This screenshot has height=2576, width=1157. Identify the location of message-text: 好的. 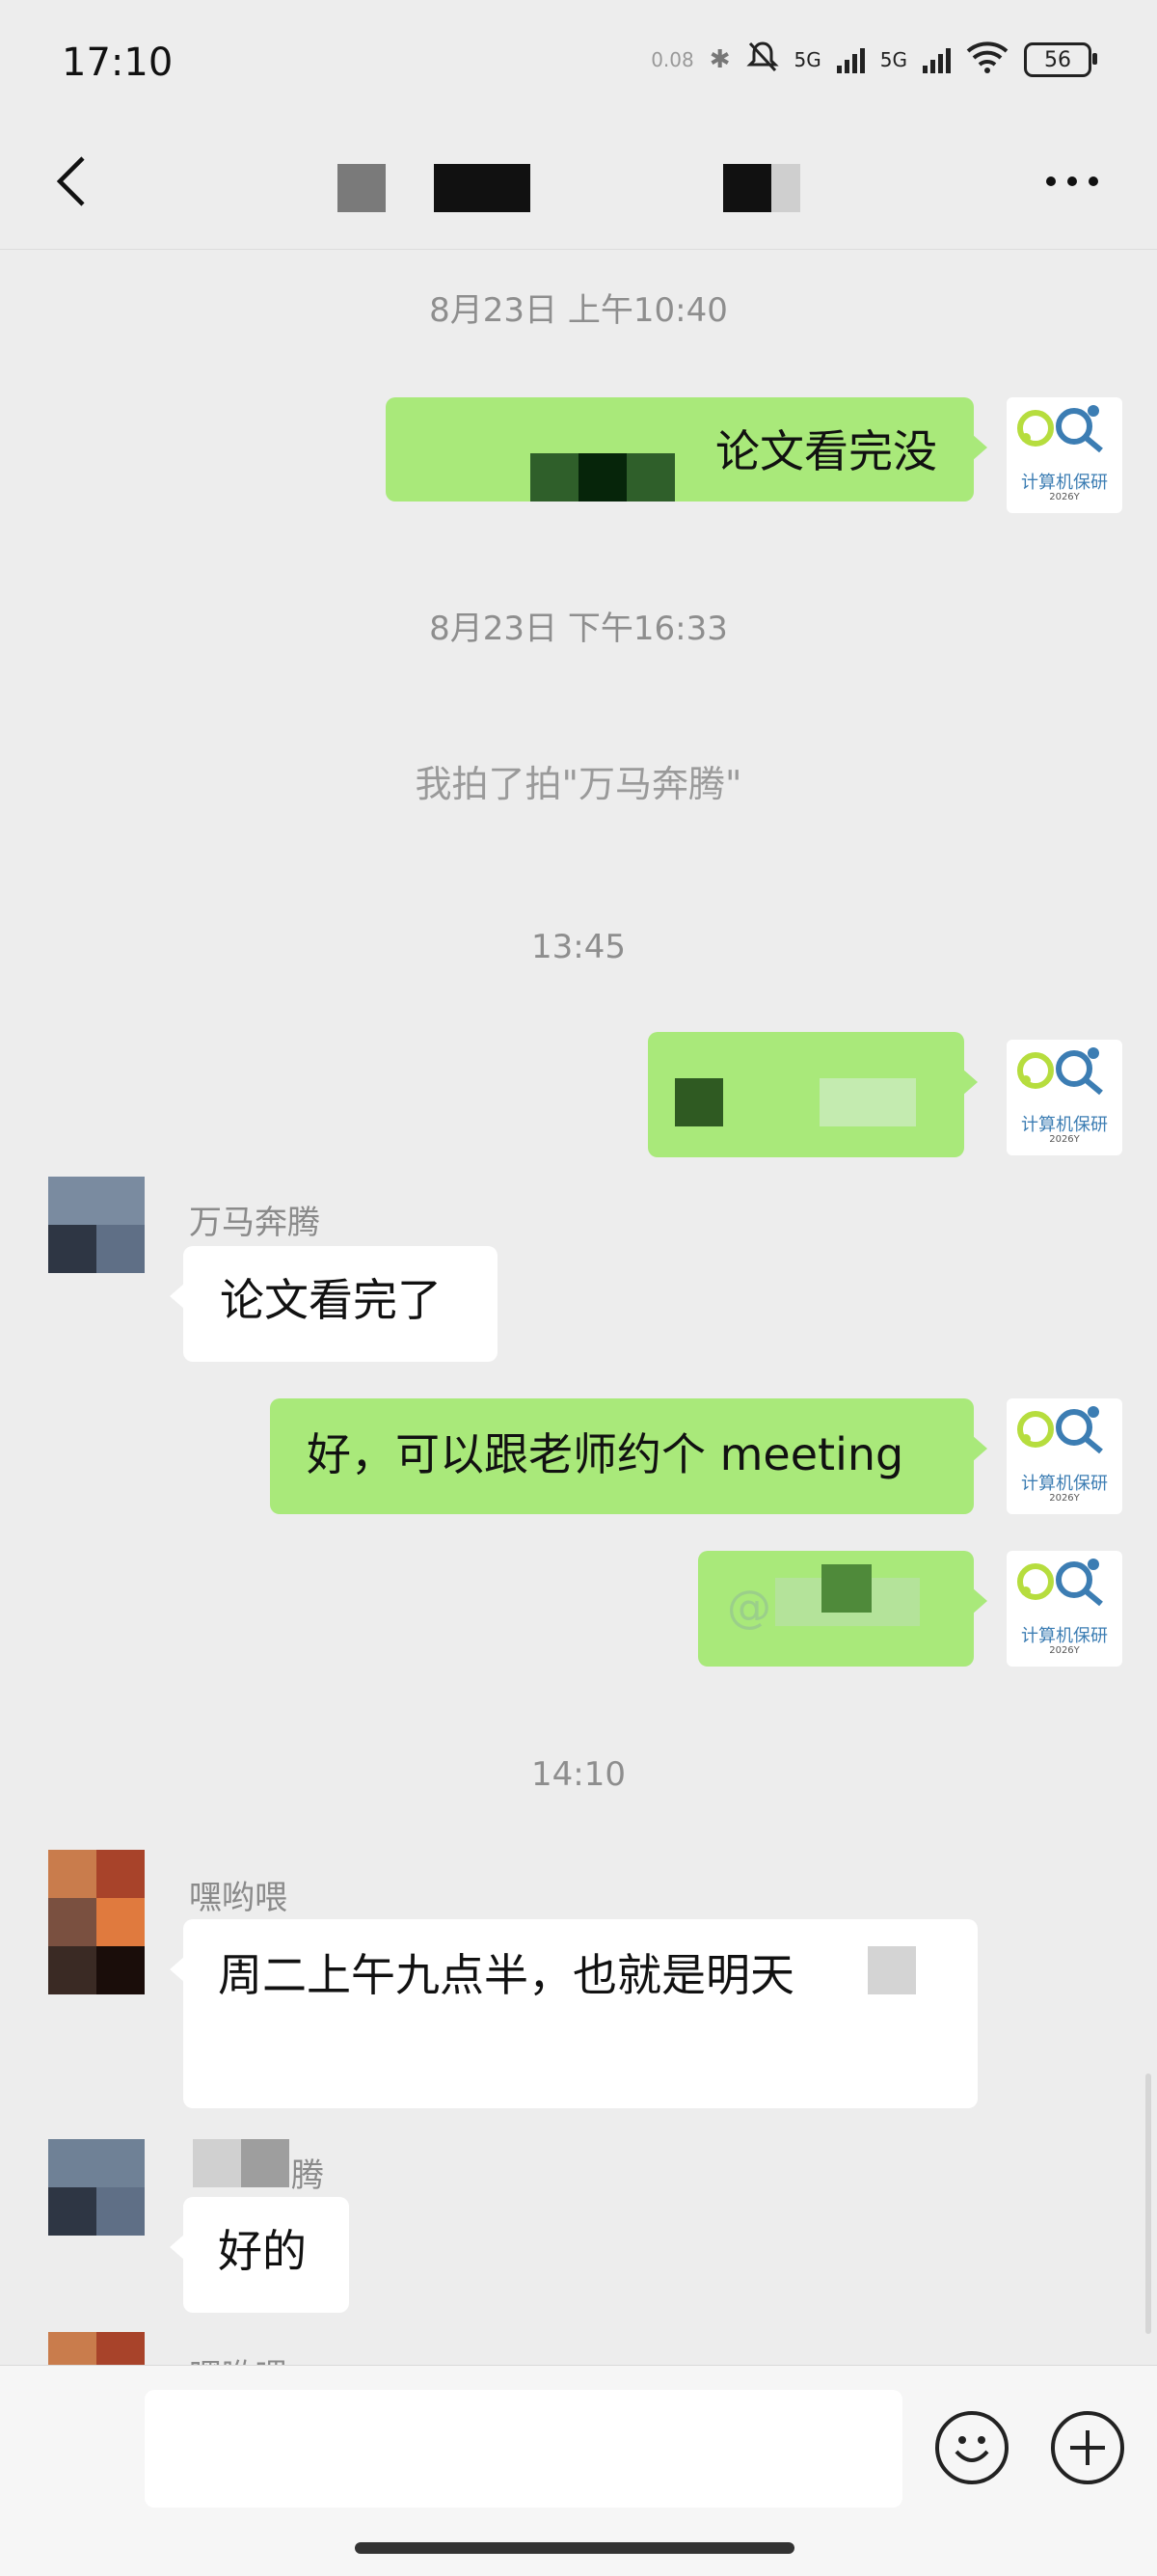
(262, 2251).